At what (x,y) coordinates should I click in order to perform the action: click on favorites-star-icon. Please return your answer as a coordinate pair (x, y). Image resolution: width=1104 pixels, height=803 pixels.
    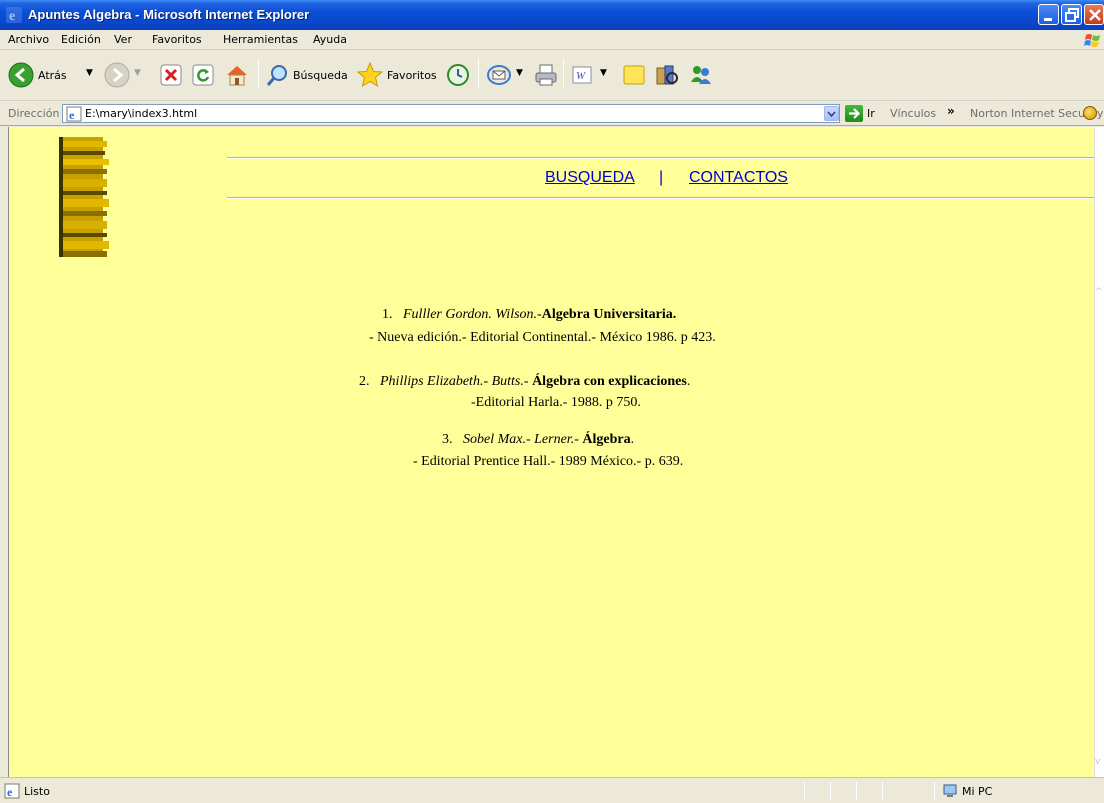
    Looking at the image, I should click on (370, 75).